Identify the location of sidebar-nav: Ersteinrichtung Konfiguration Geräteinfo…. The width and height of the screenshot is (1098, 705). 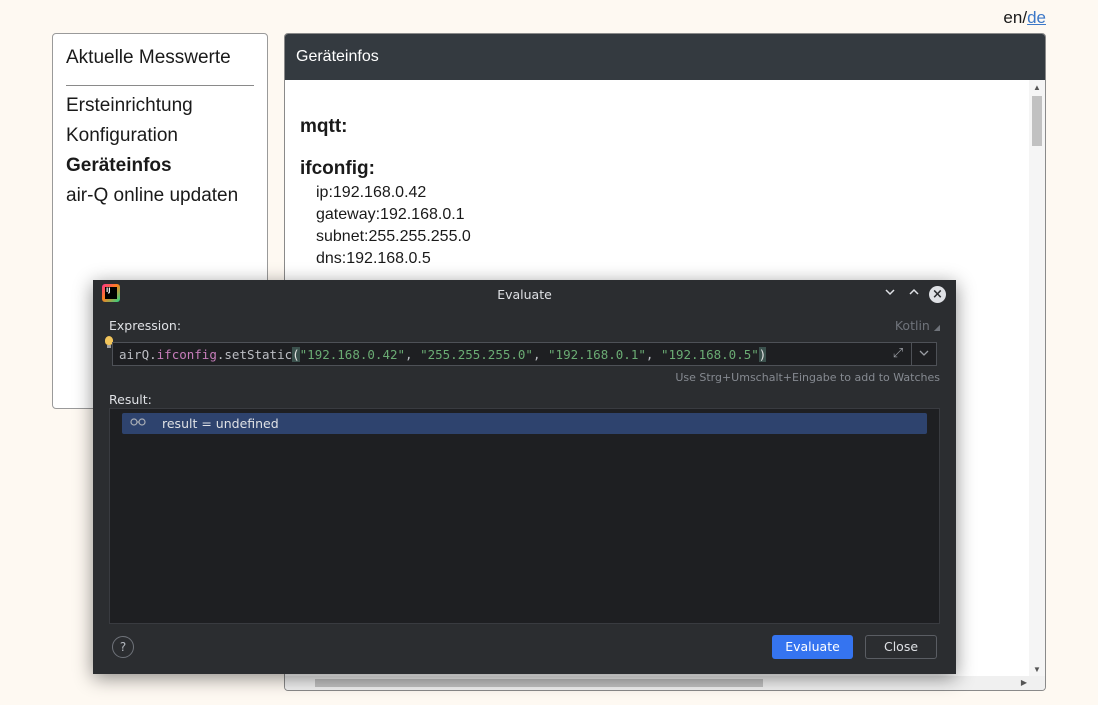
(152, 155).